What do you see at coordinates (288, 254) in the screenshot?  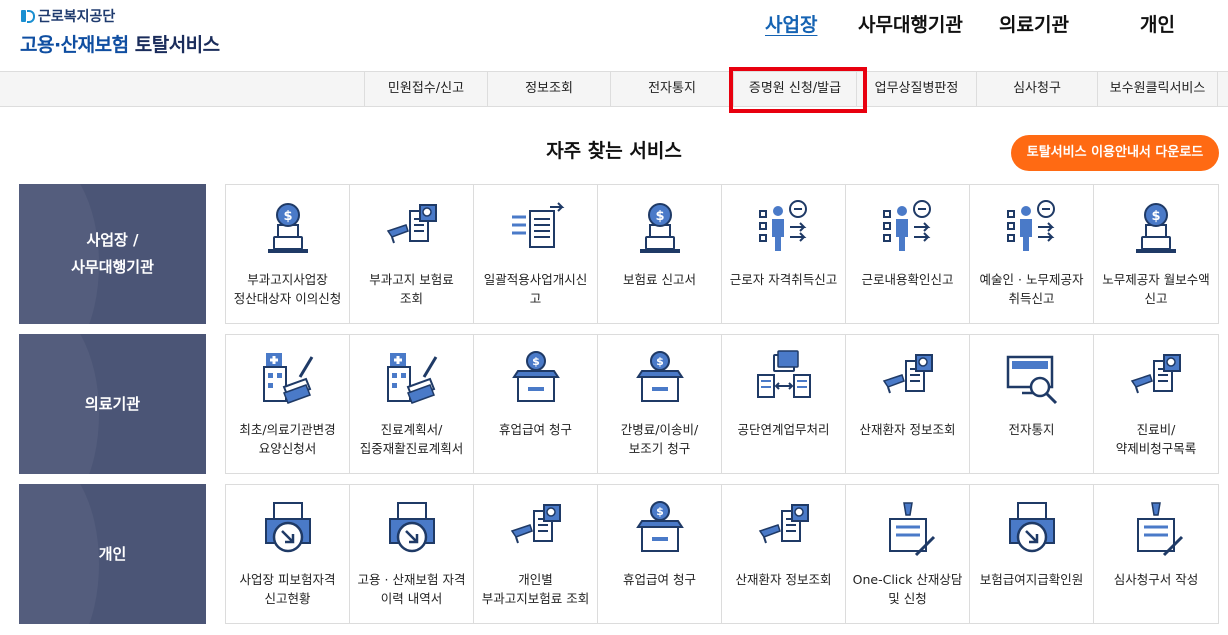 I see `service-tile: $ 부과고지사업장 정산대상자 이의신청` at bounding box center [288, 254].